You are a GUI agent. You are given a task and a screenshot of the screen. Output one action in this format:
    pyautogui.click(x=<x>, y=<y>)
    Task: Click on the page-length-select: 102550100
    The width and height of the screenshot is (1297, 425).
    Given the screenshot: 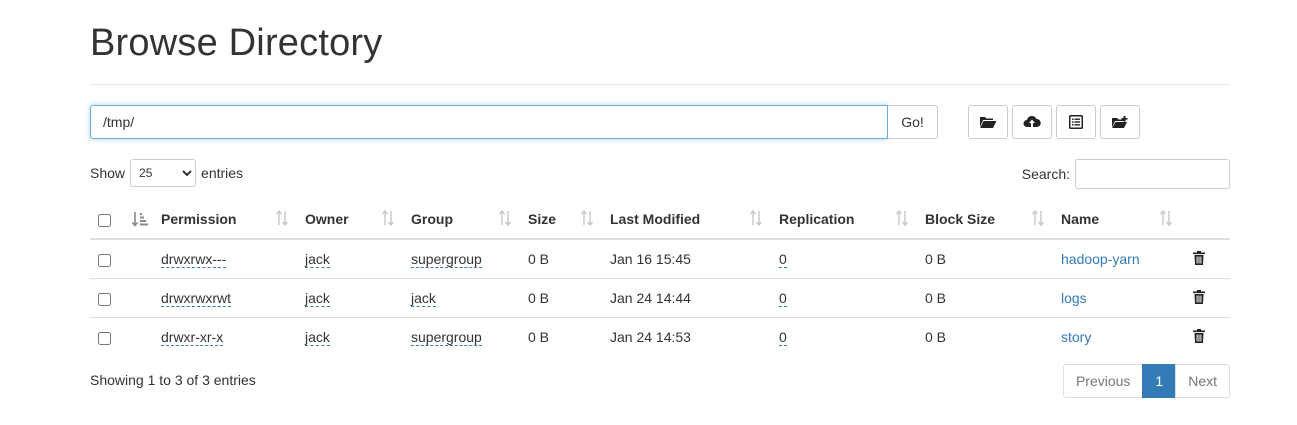 What is the action you would take?
    pyautogui.click(x=163, y=173)
    